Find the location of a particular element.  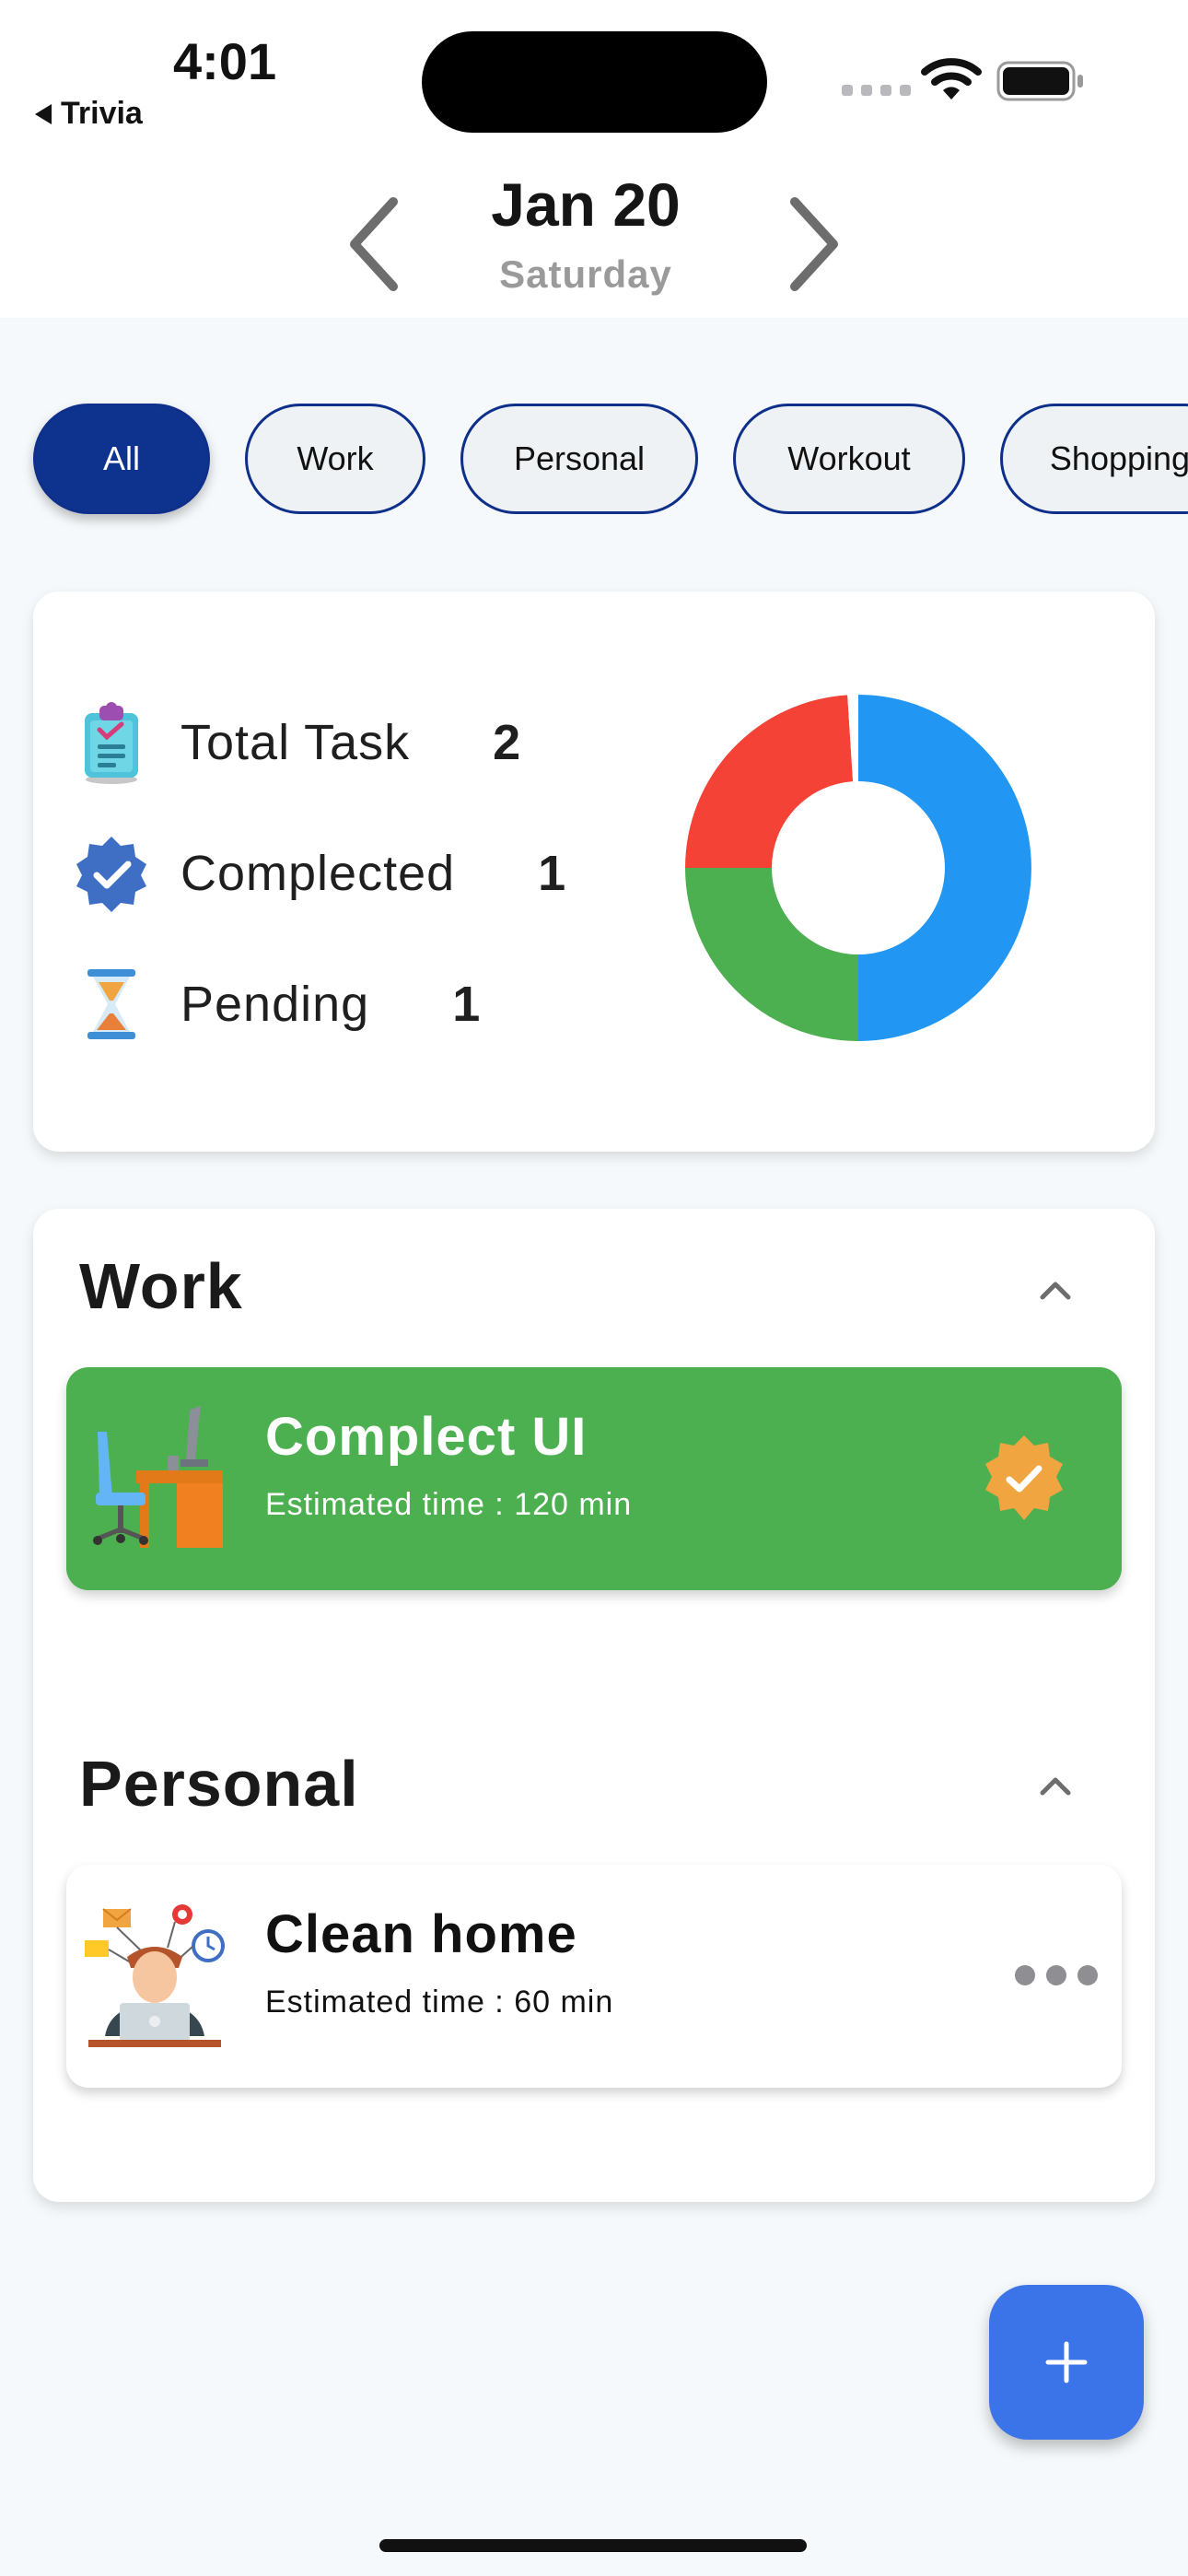

stat-total: Total Task 2 is located at coordinates (295, 743).